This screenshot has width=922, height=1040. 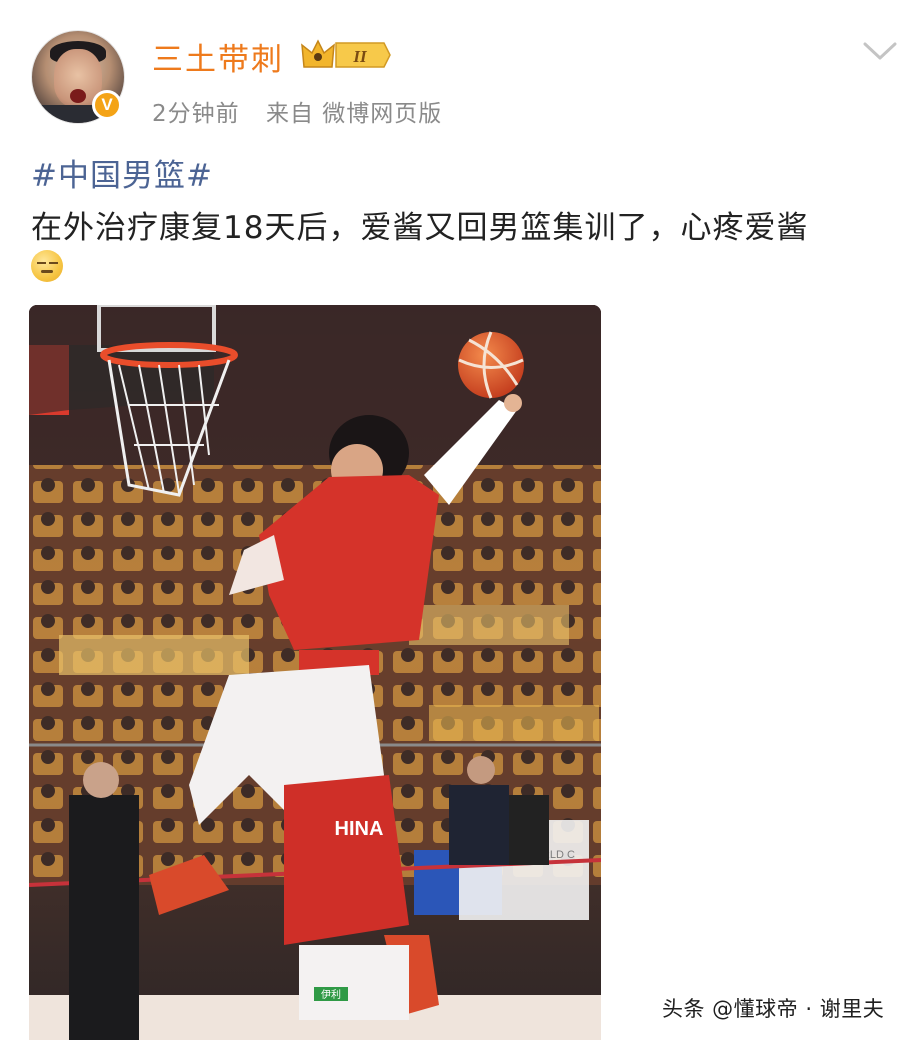 I want to click on shoe-badge-text: 伊利, so click(x=331, y=995).